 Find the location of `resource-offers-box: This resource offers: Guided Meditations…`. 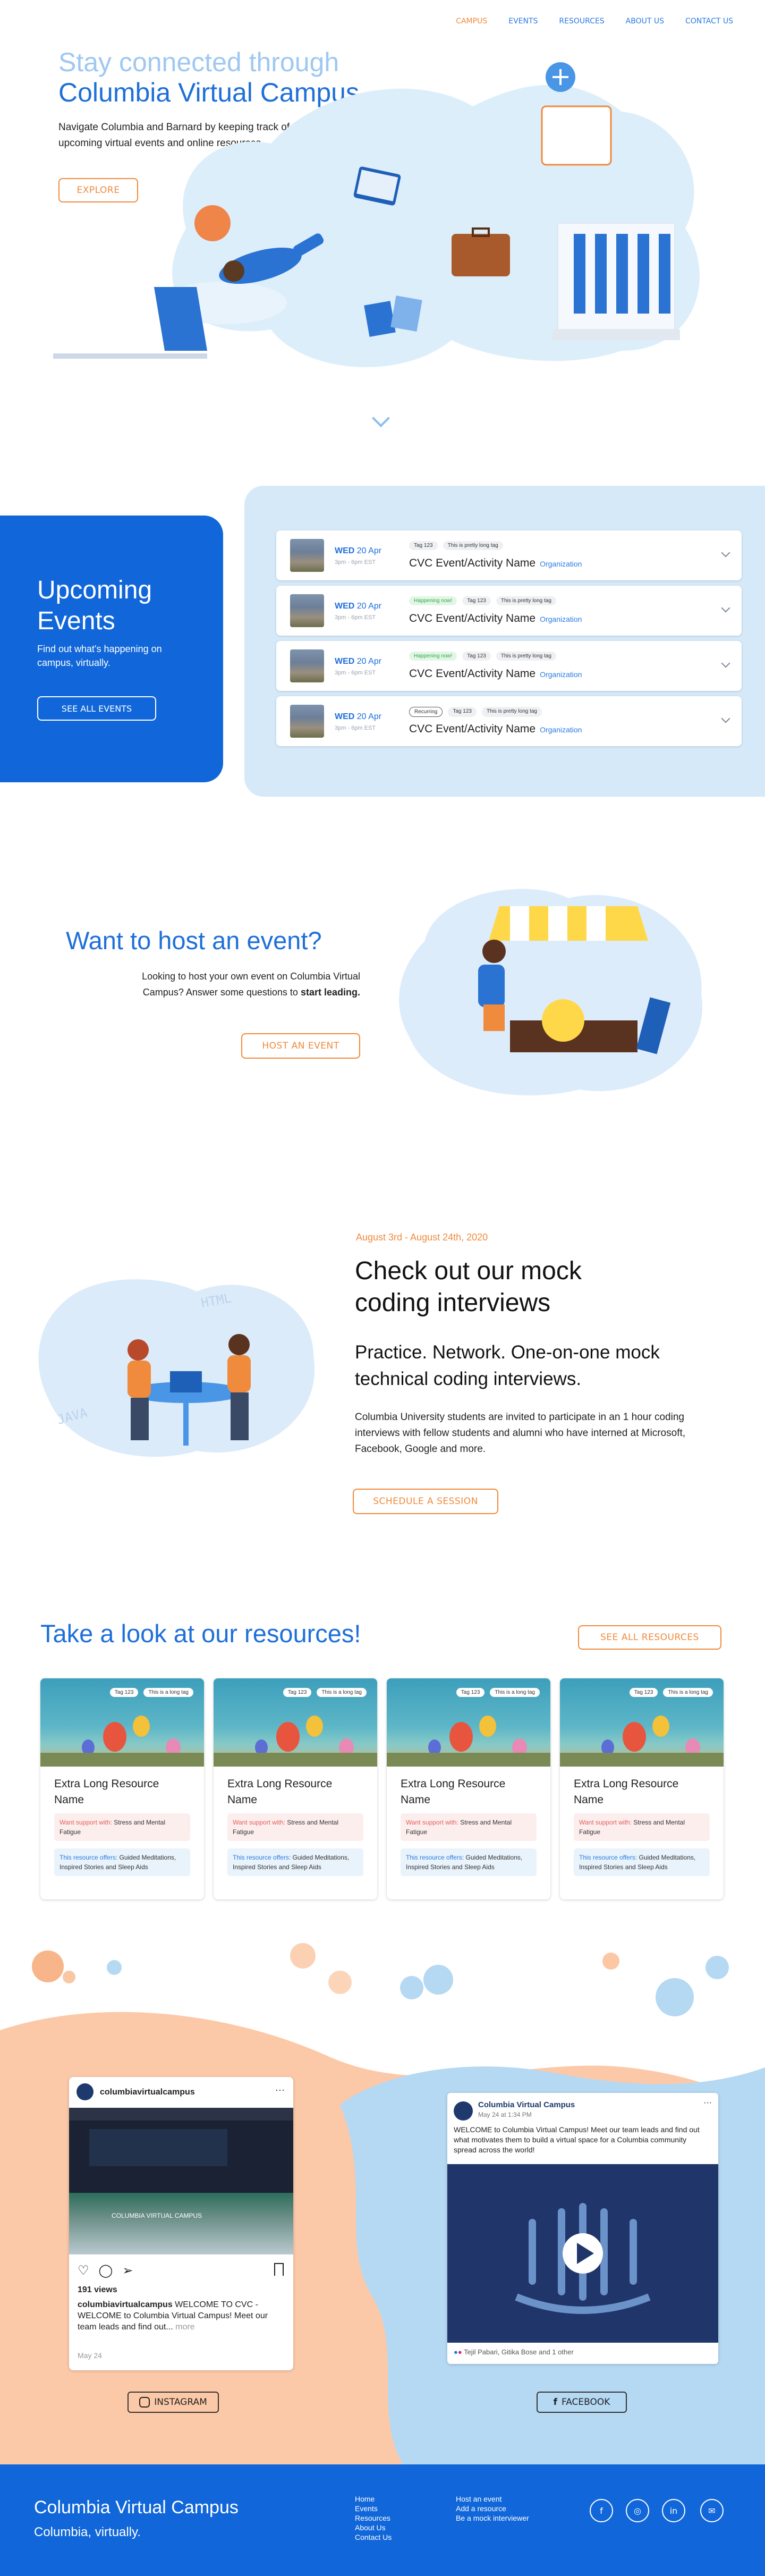

resource-offers-box: This resource offers: Guided Meditations… is located at coordinates (295, 1862).